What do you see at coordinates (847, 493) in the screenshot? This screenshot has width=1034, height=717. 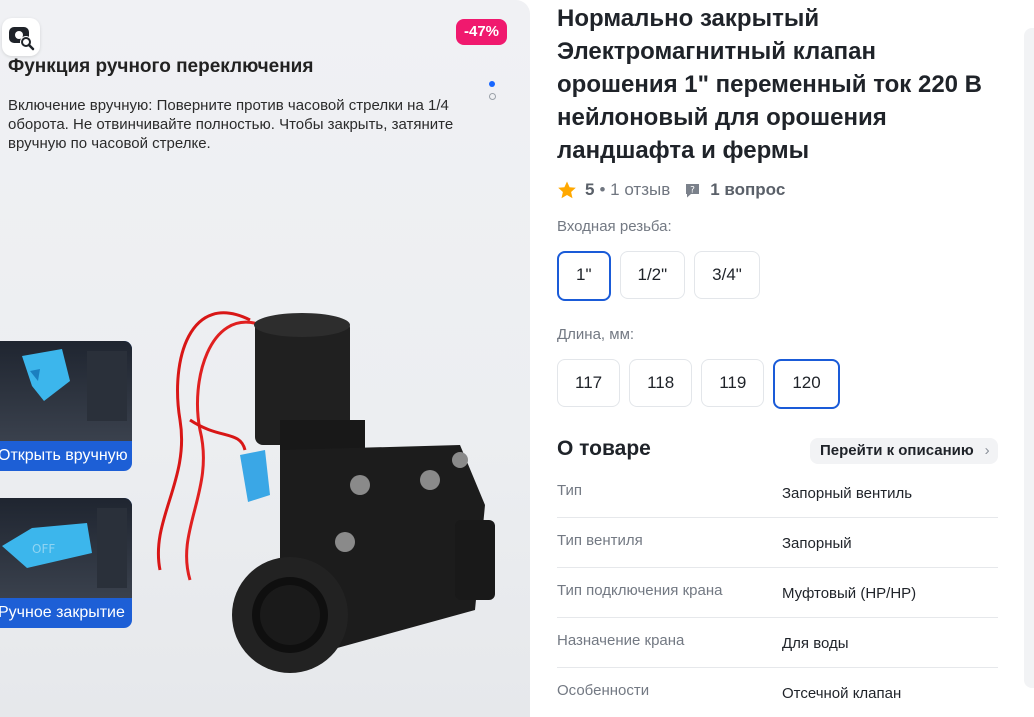 I see `spec-value: Запорный вентиль` at bounding box center [847, 493].